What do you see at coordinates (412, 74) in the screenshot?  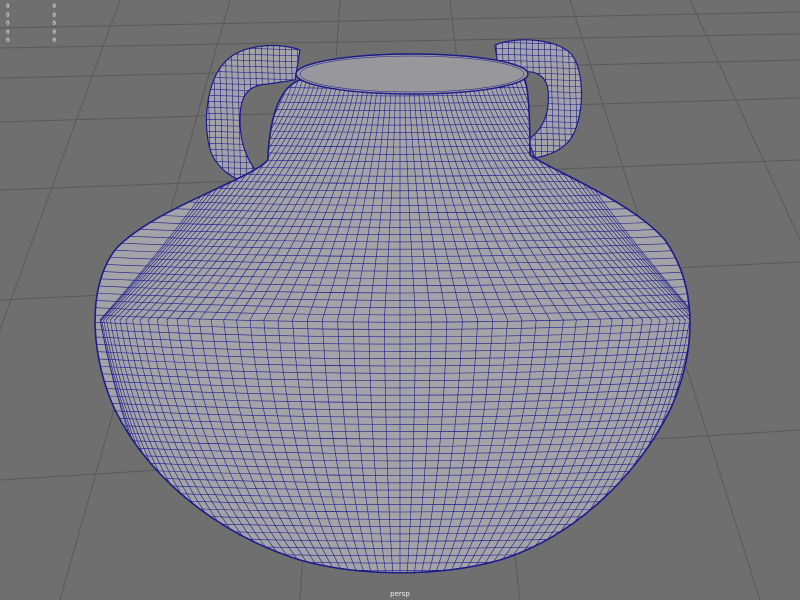 I see `jar-mouth` at bounding box center [412, 74].